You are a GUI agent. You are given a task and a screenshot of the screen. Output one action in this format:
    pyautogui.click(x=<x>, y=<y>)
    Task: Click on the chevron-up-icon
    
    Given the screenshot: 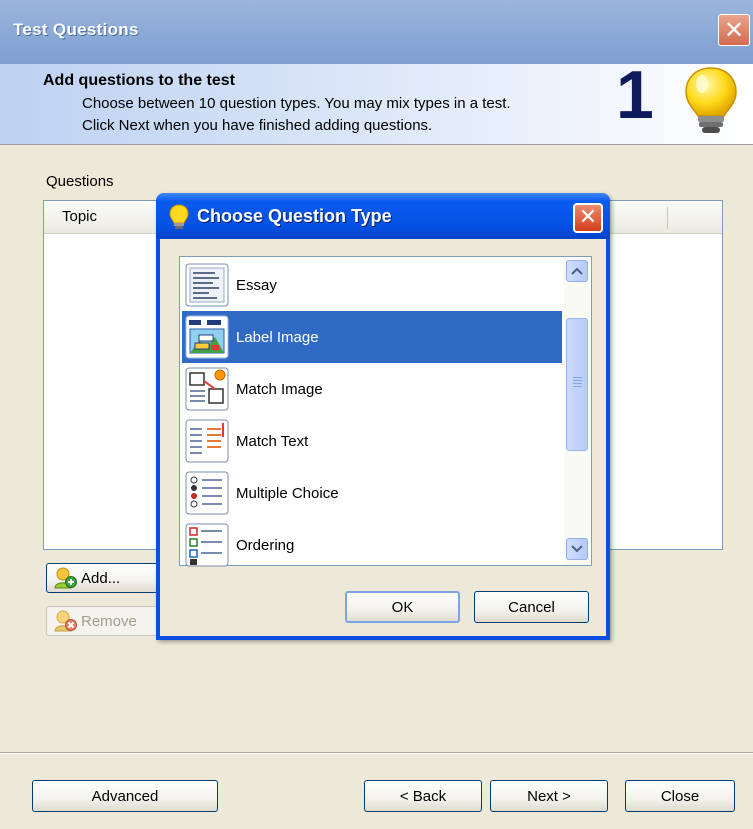 What is the action you would take?
    pyautogui.click(x=577, y=271)
    